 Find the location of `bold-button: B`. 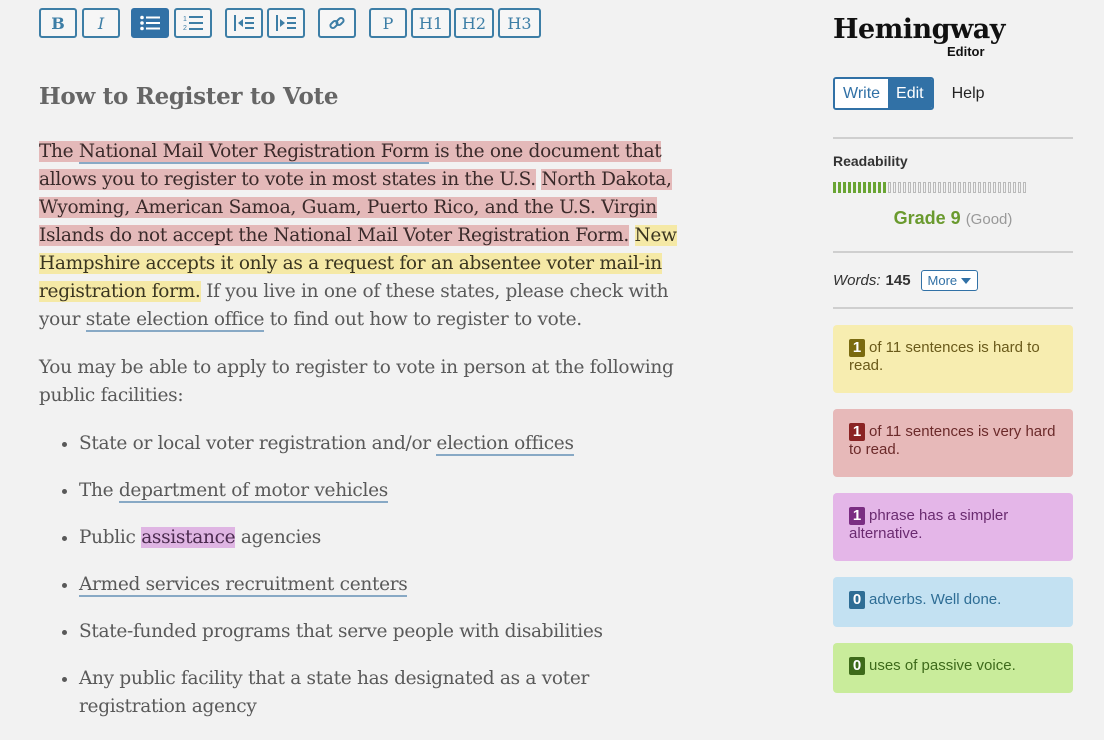

bold-button: B is located at coordinates (58, 23).